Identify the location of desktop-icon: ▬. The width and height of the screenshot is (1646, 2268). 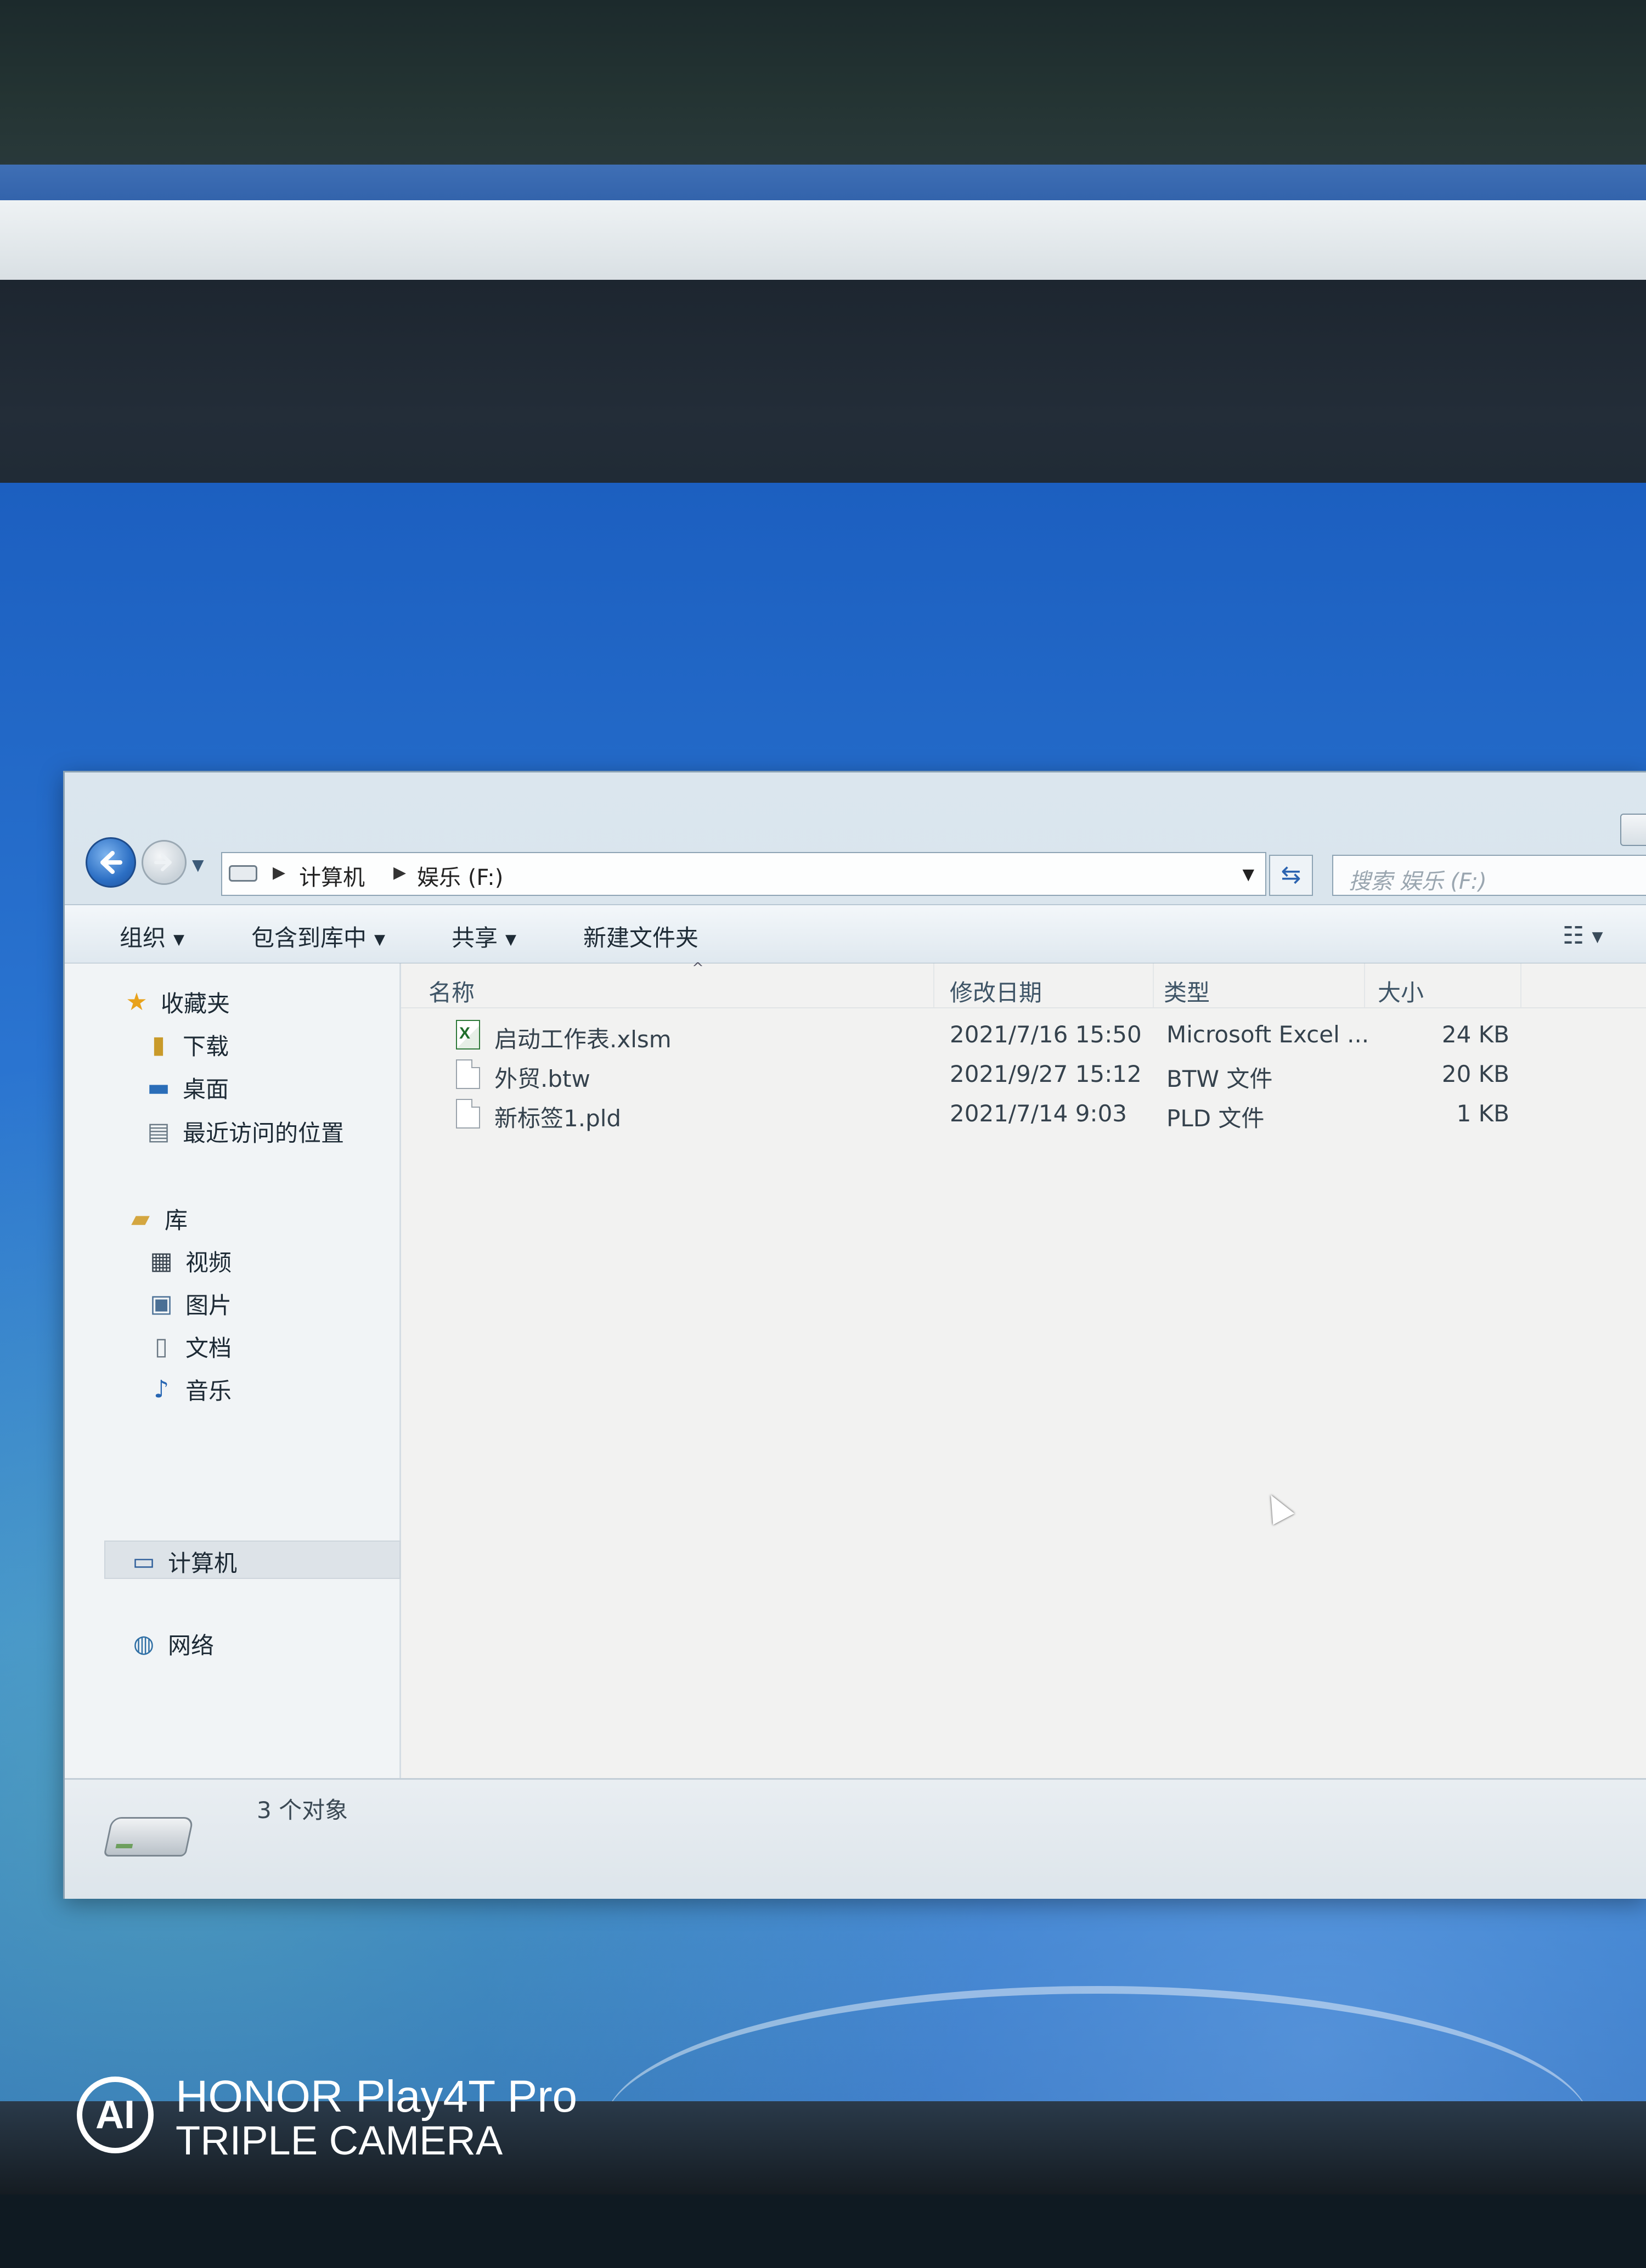
(158, 1088).